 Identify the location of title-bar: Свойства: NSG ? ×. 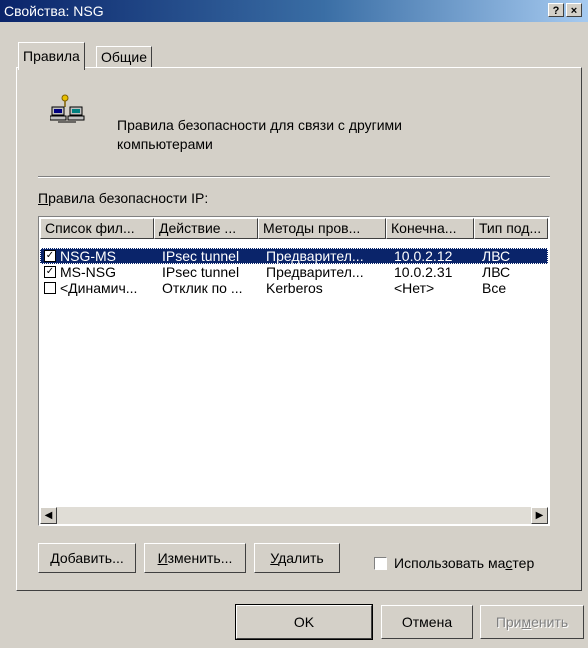
(294, 11).